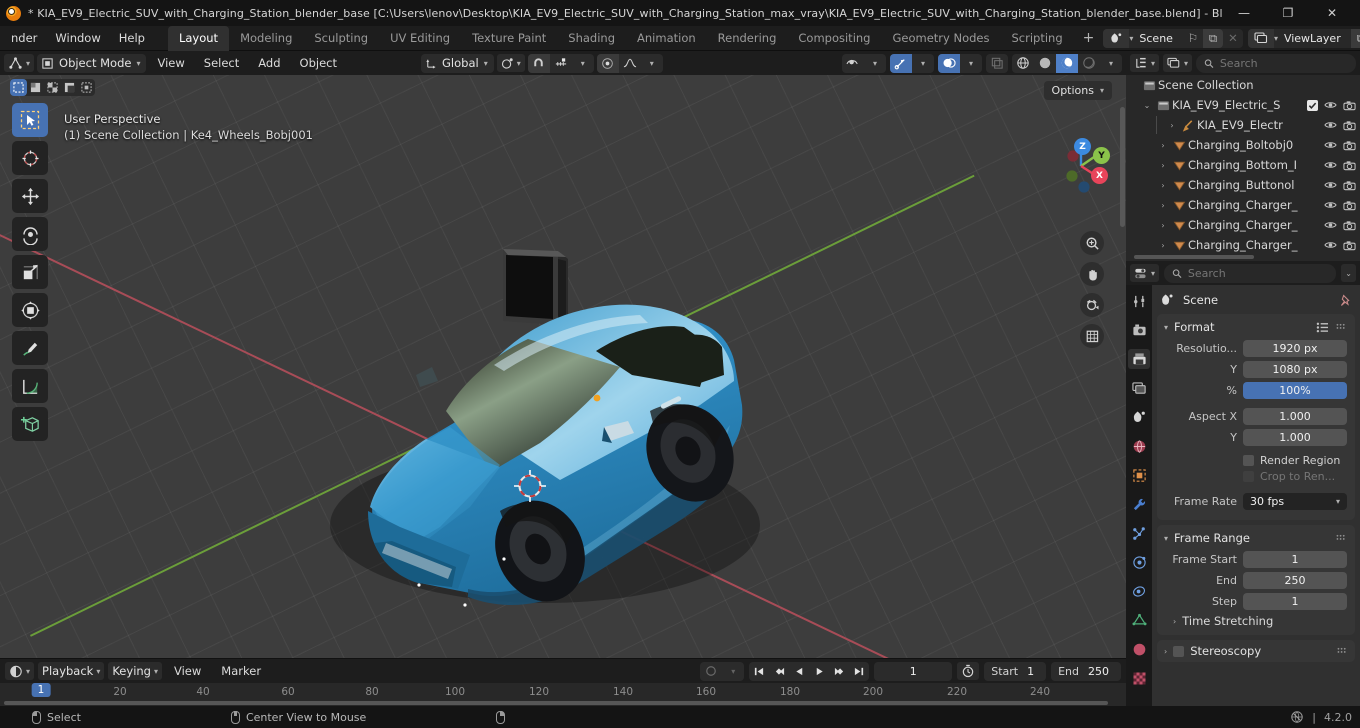 The image size is (1360, 728). Describe the element at coordinates (607, 63) in the screenshot. I see `proportional-edit-icon` at that location.